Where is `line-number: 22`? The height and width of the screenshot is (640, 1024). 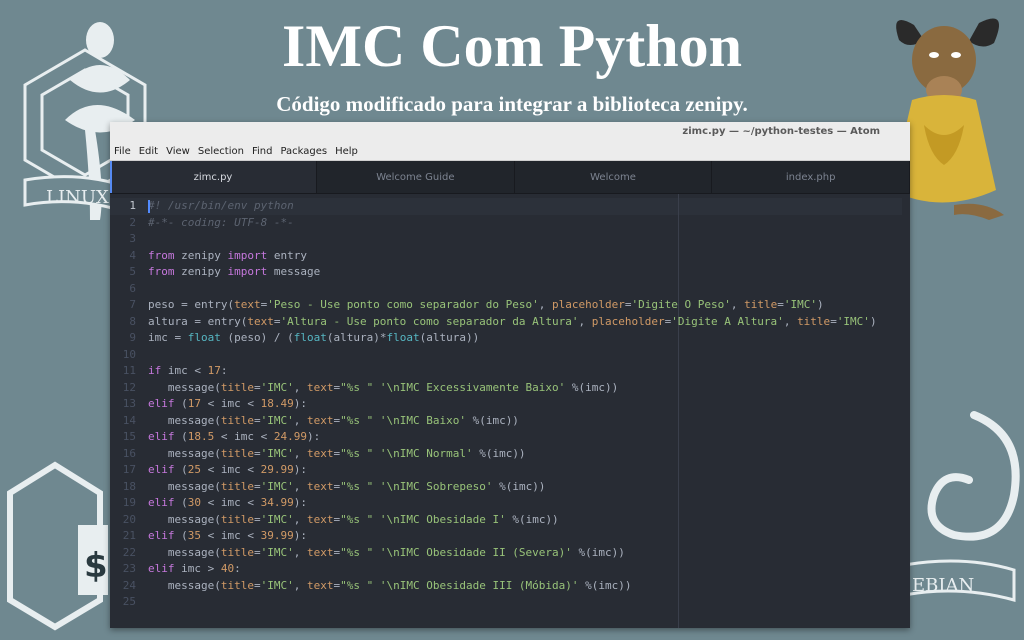
line-number: 22 is located at coordinates (129, 552).